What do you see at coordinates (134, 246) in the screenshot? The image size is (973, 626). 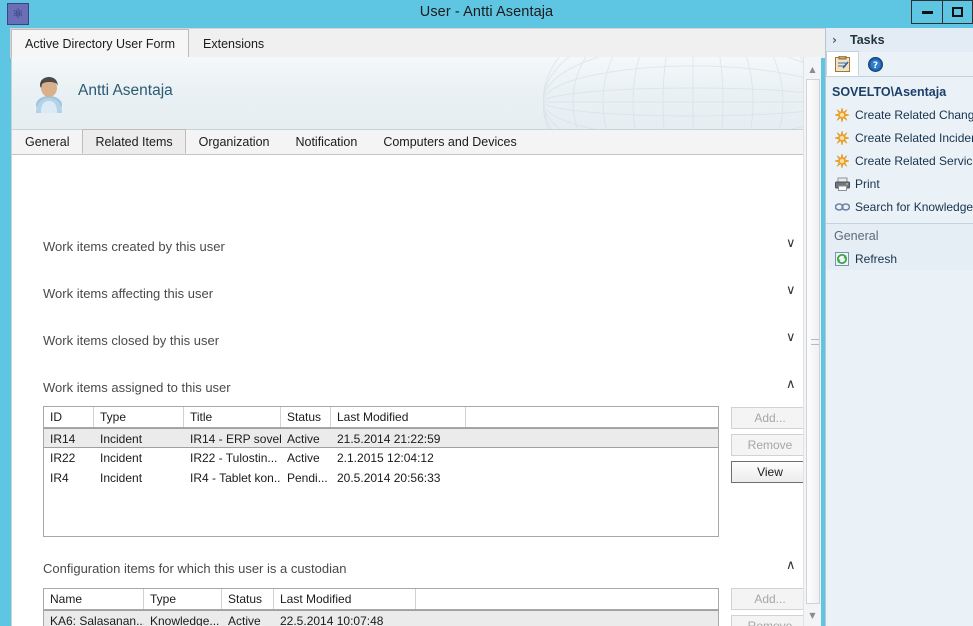 I see `section-label: Work items created by this user` at bounding box center [134, 246].